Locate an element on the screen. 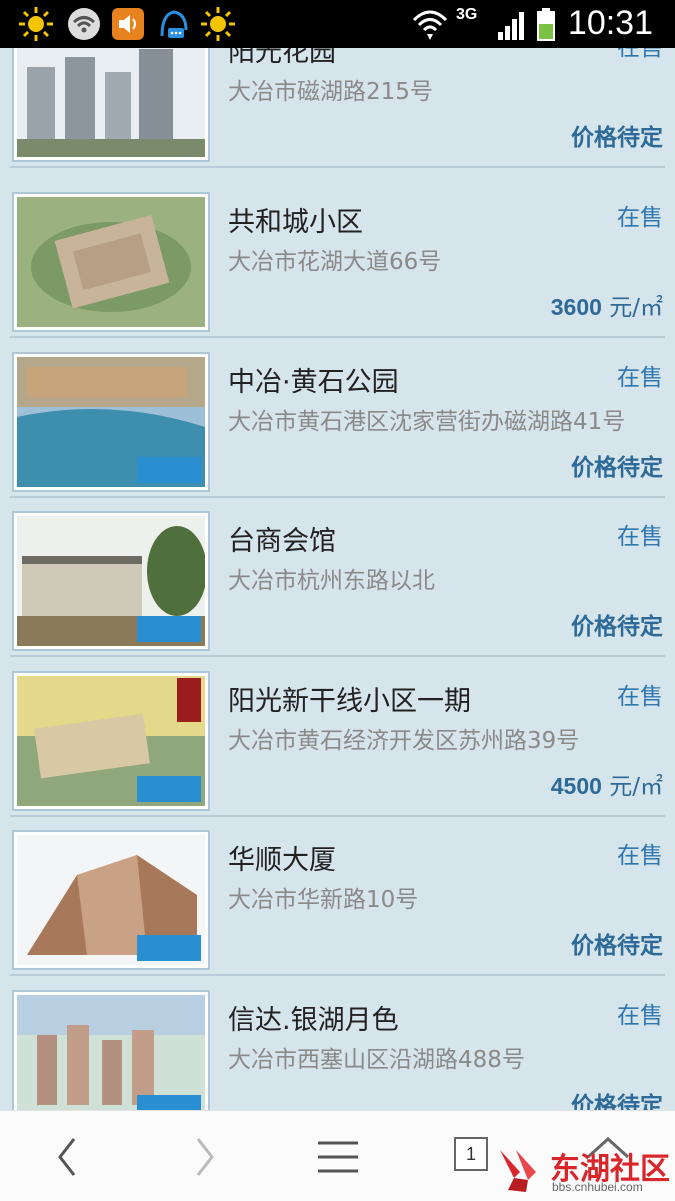 This screenshot has width=675, height=1201. list-item: 共和城小区 大冶市花湖大道66号 在售 3600 元/㎡ is located at coordinates (337, 258).